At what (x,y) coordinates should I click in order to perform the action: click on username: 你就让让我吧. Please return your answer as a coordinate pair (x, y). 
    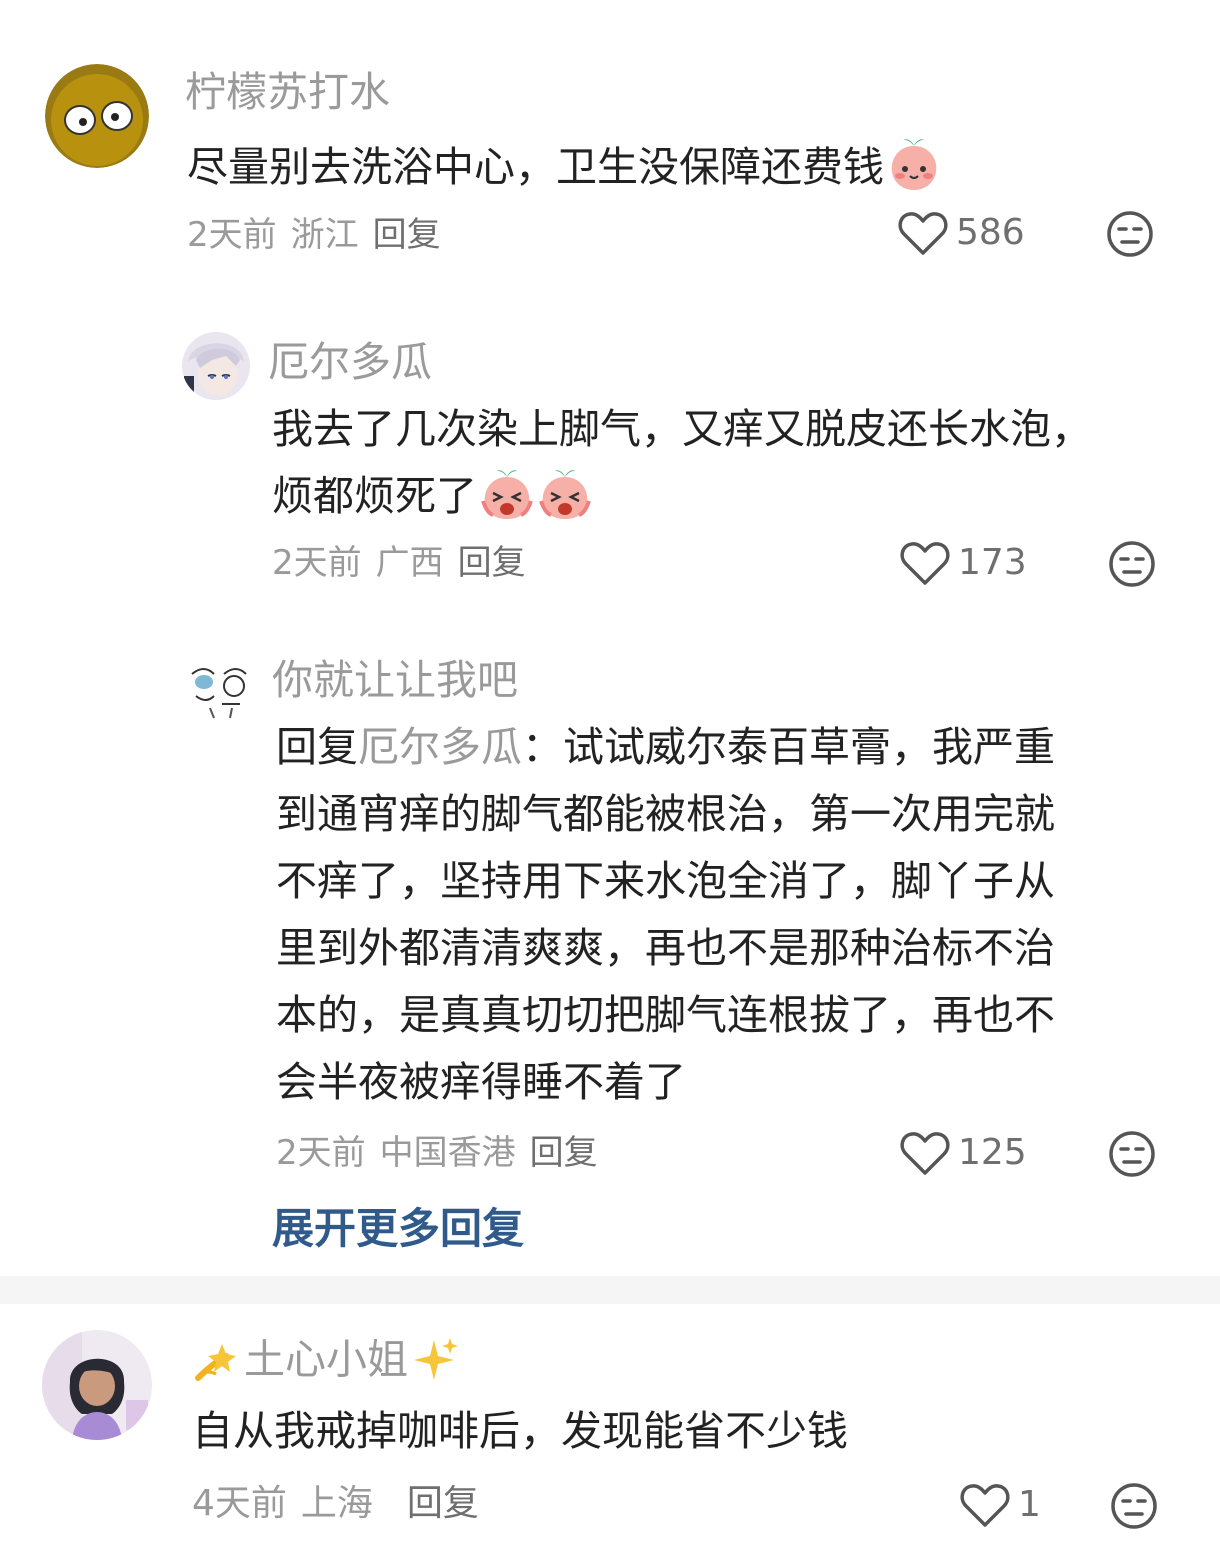
    Looking at the image, I should click on (395, 680).